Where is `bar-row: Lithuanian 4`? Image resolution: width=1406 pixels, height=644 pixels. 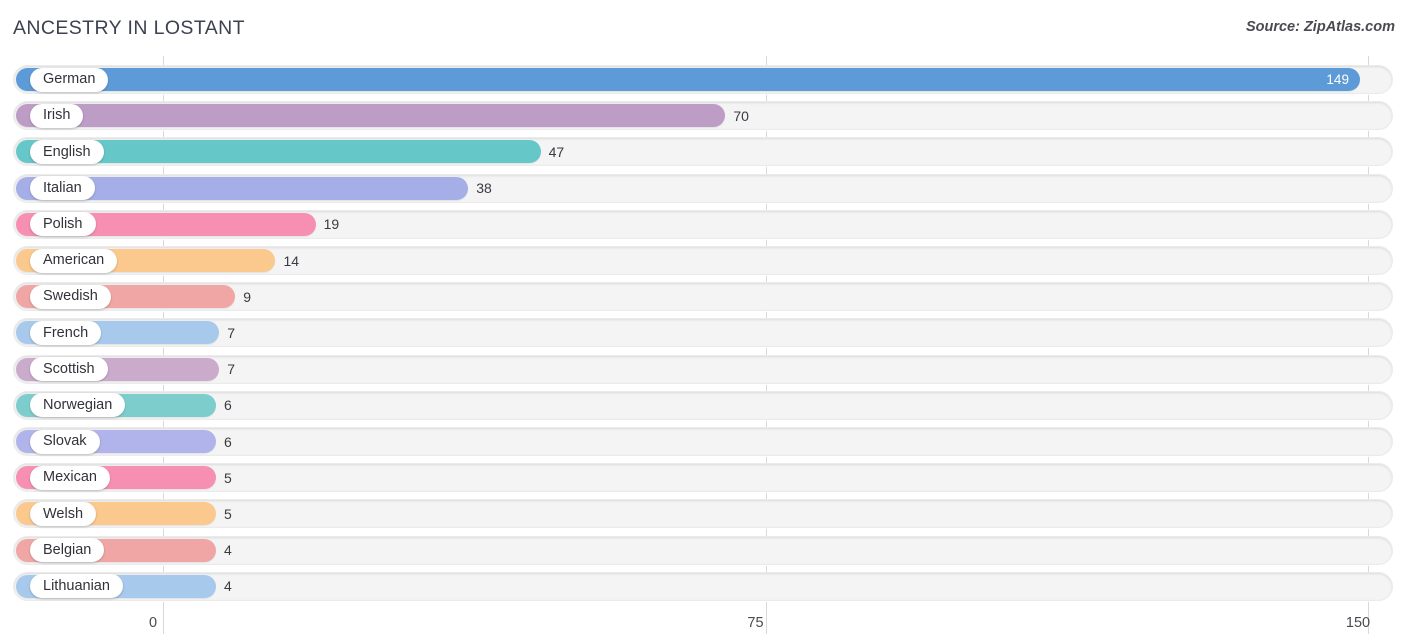
bar-row: Lithuanian 4 is located at coordinates (703, 586).